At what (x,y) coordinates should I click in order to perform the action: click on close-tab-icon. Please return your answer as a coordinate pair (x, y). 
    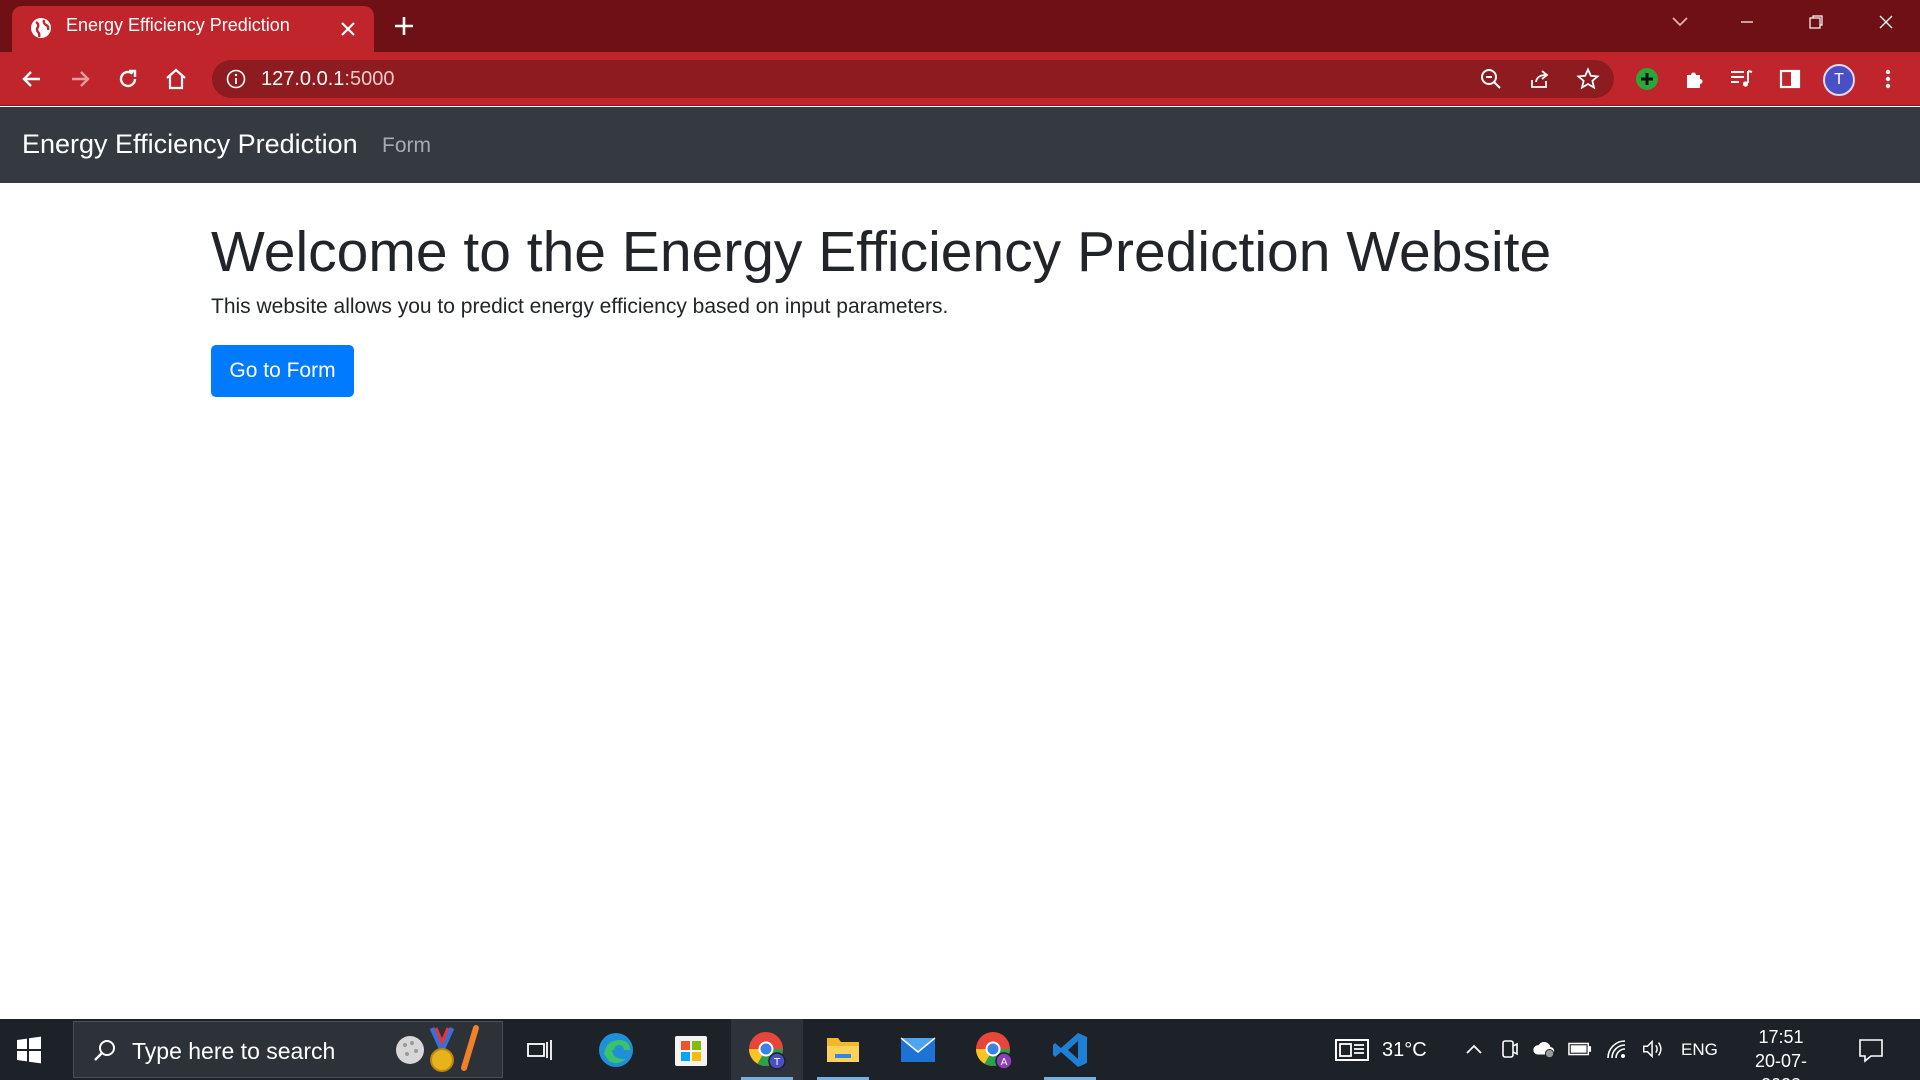
    Looking at the image, I should click on (348, 29).